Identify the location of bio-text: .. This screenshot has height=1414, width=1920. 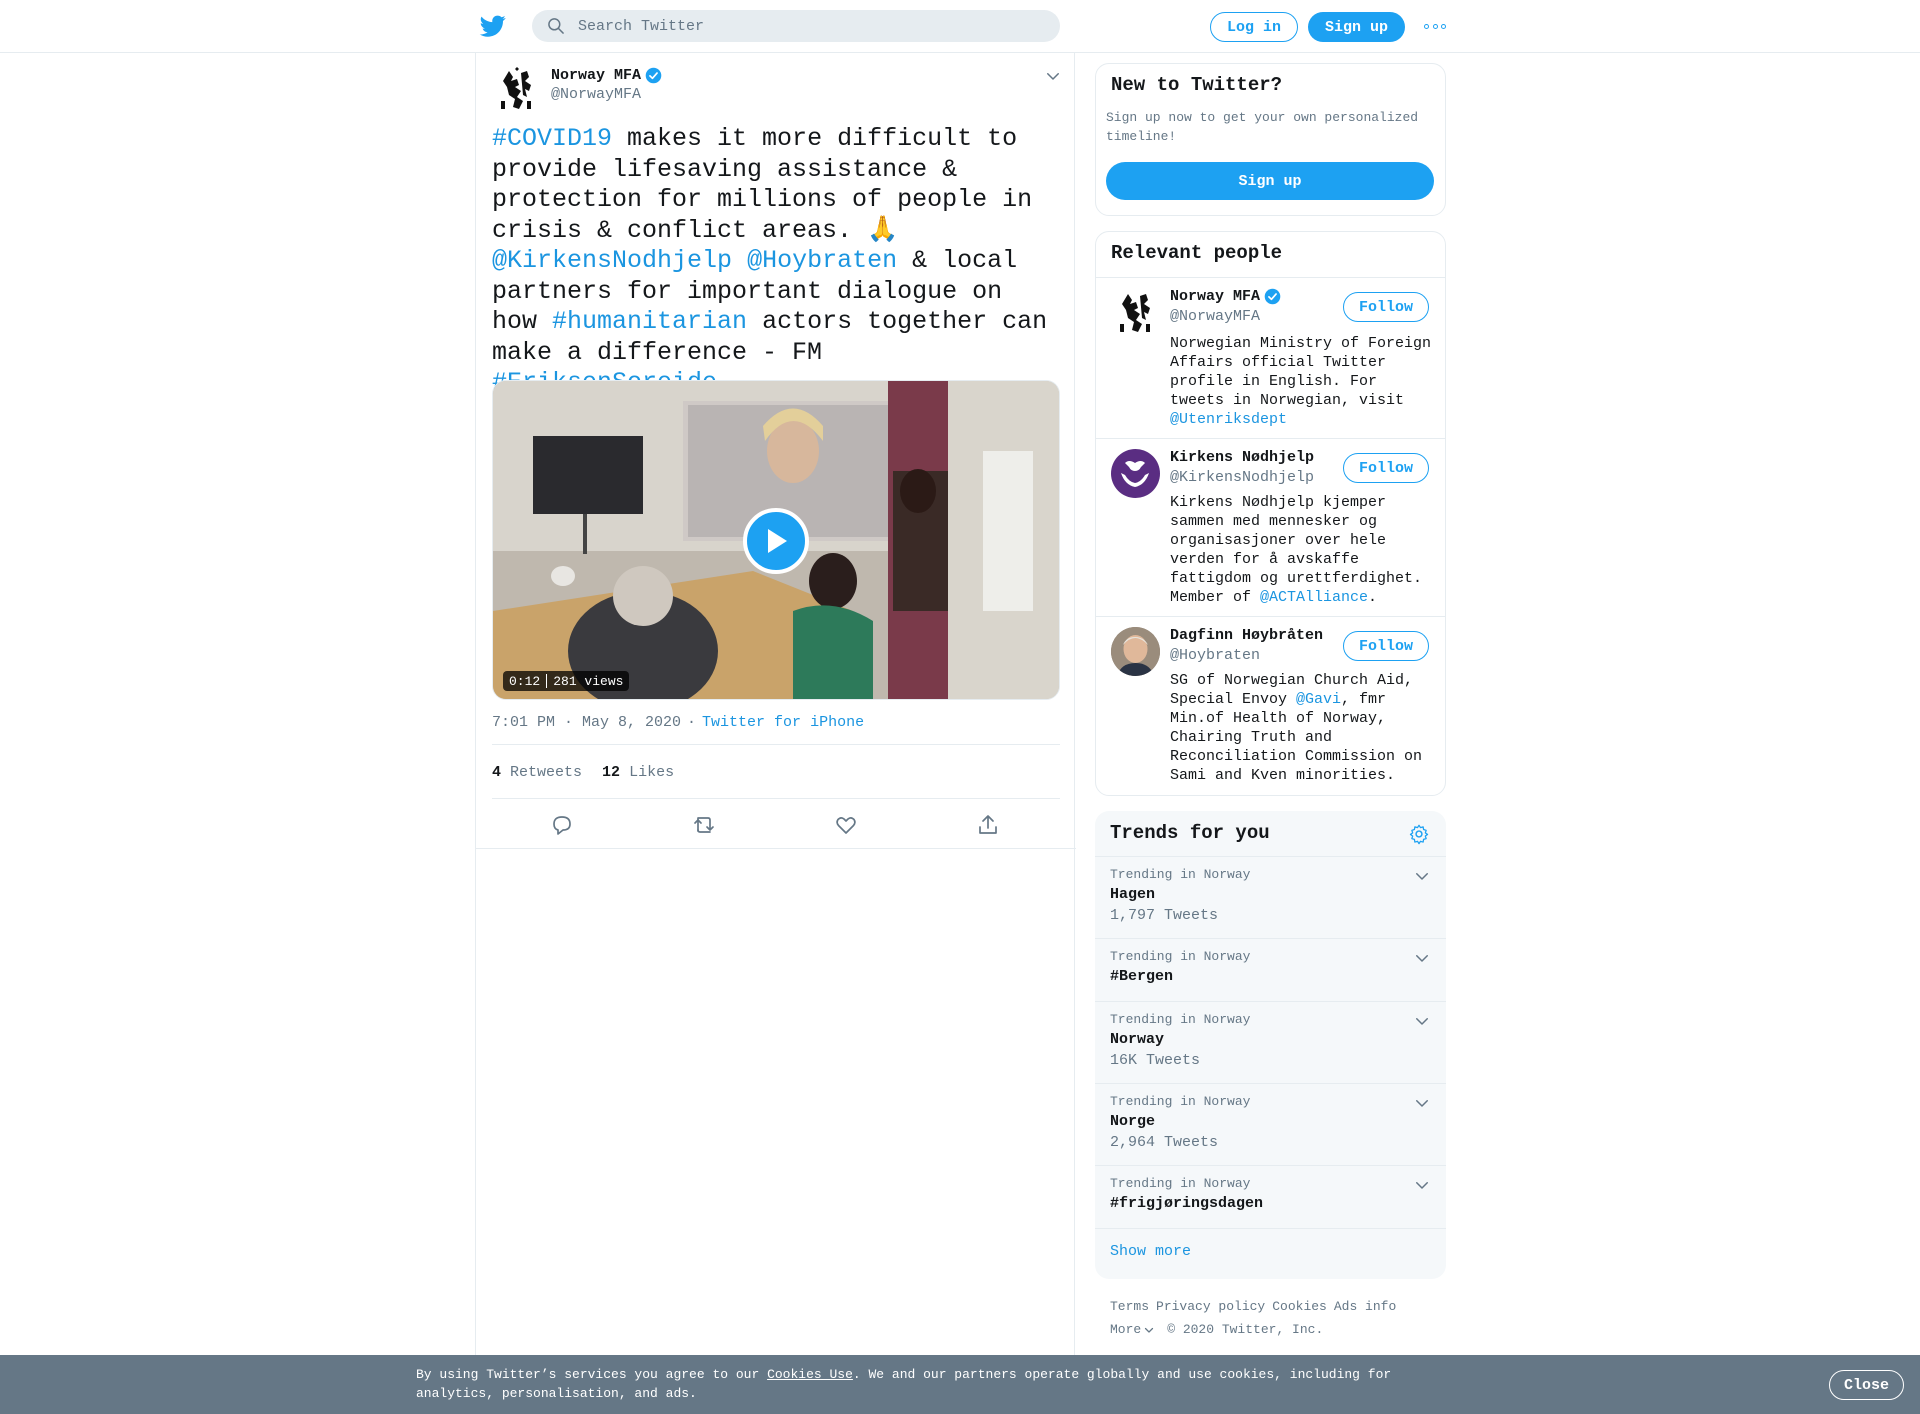
(1373, 597).